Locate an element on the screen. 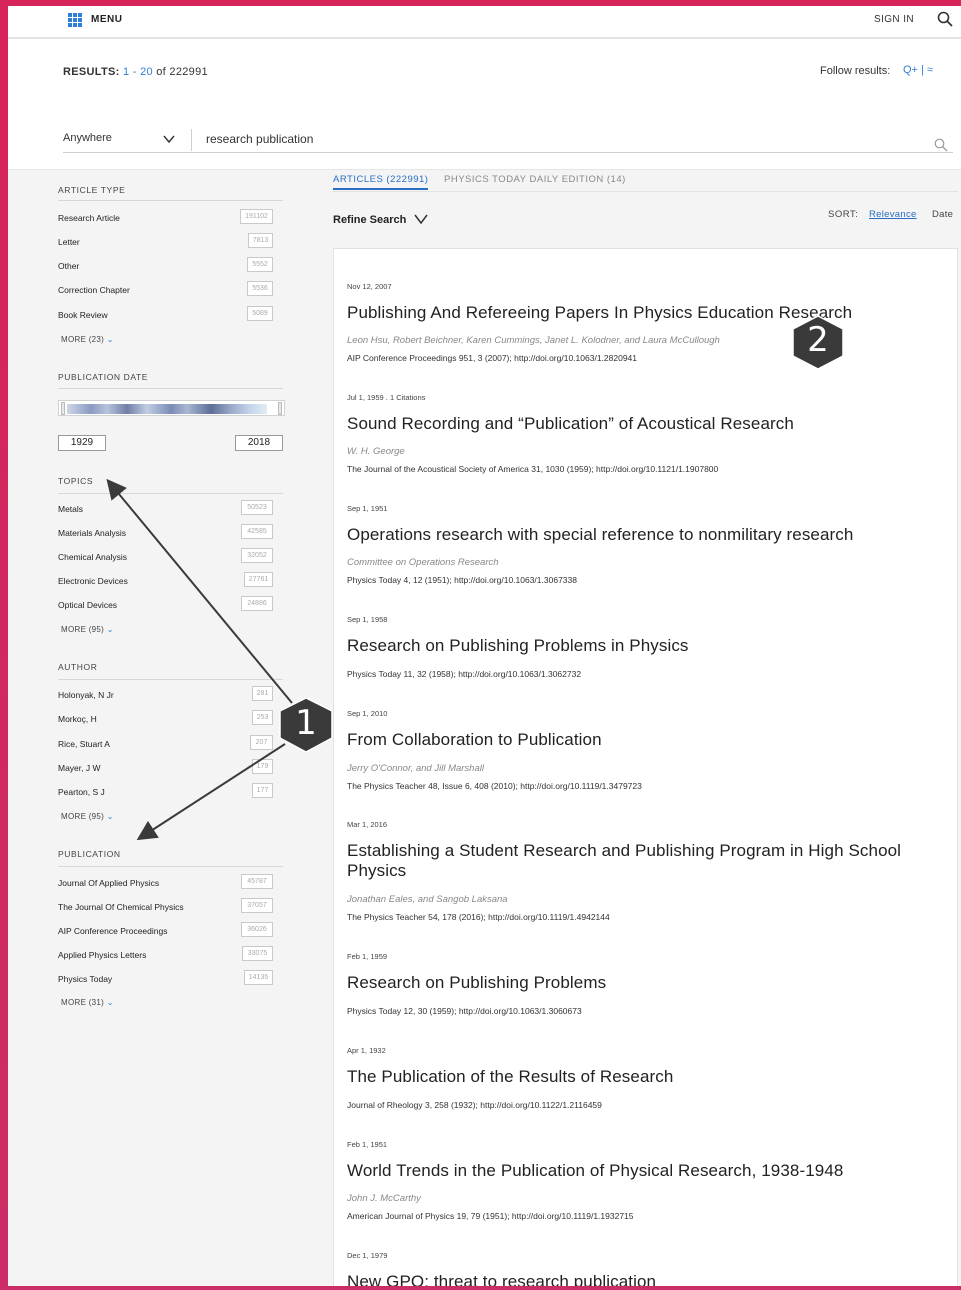 The image size is (961, 1290). result-authors: W. H. George is located at coordinates (376, 451).